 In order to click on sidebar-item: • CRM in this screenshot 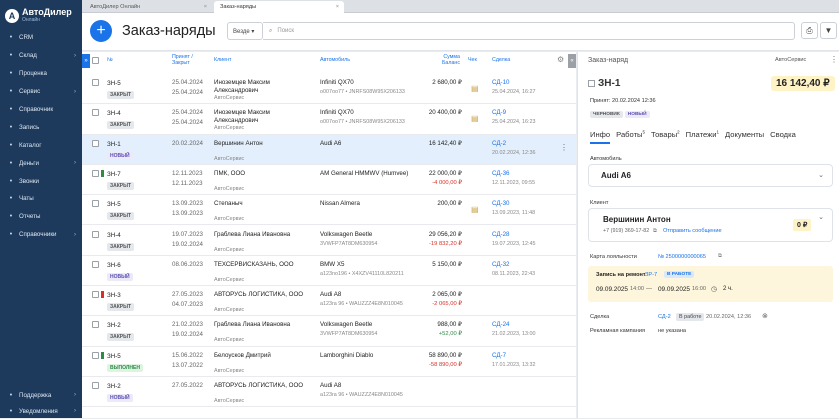, I will do `click(41, 38)`.